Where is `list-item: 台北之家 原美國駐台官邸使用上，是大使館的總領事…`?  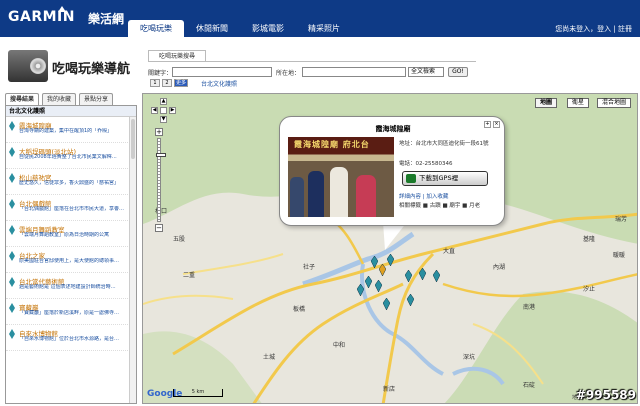
list-item: 台北之家 原美國駐台官邸使用上，是大使館的總領事… is located at coordinates (71, 260).